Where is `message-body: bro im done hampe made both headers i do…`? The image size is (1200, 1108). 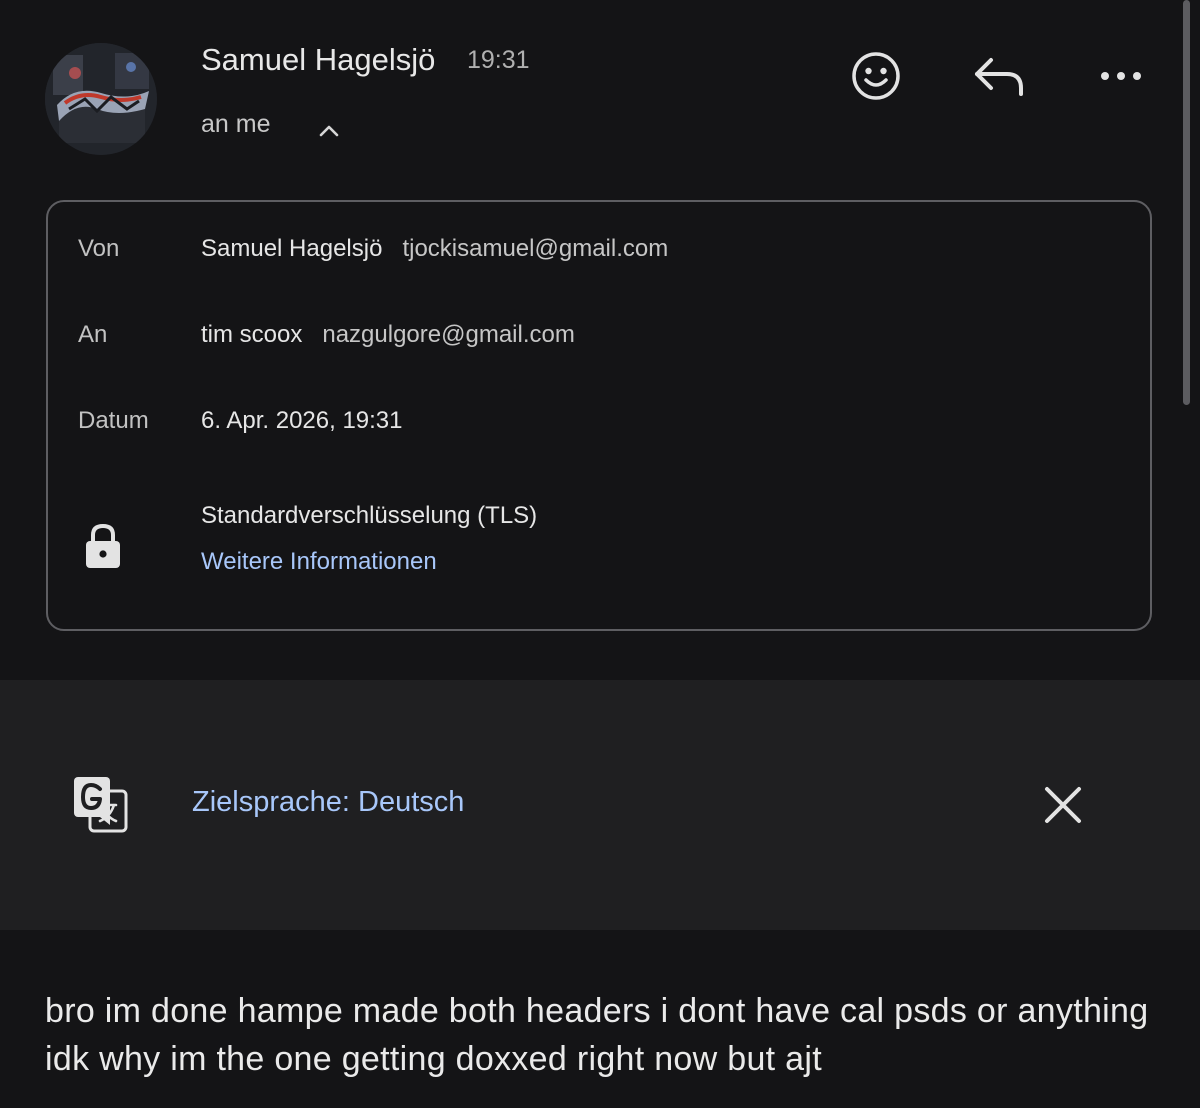
message-body: bro im done hampe made both headers i do… is located at coordinates (597, 1035).